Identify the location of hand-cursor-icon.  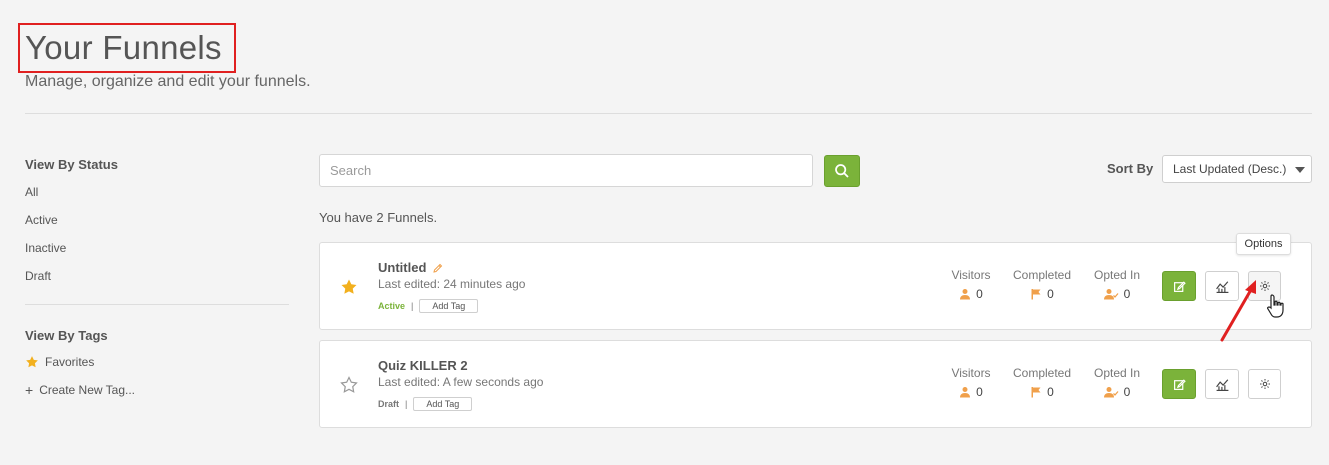
(1275, 306).